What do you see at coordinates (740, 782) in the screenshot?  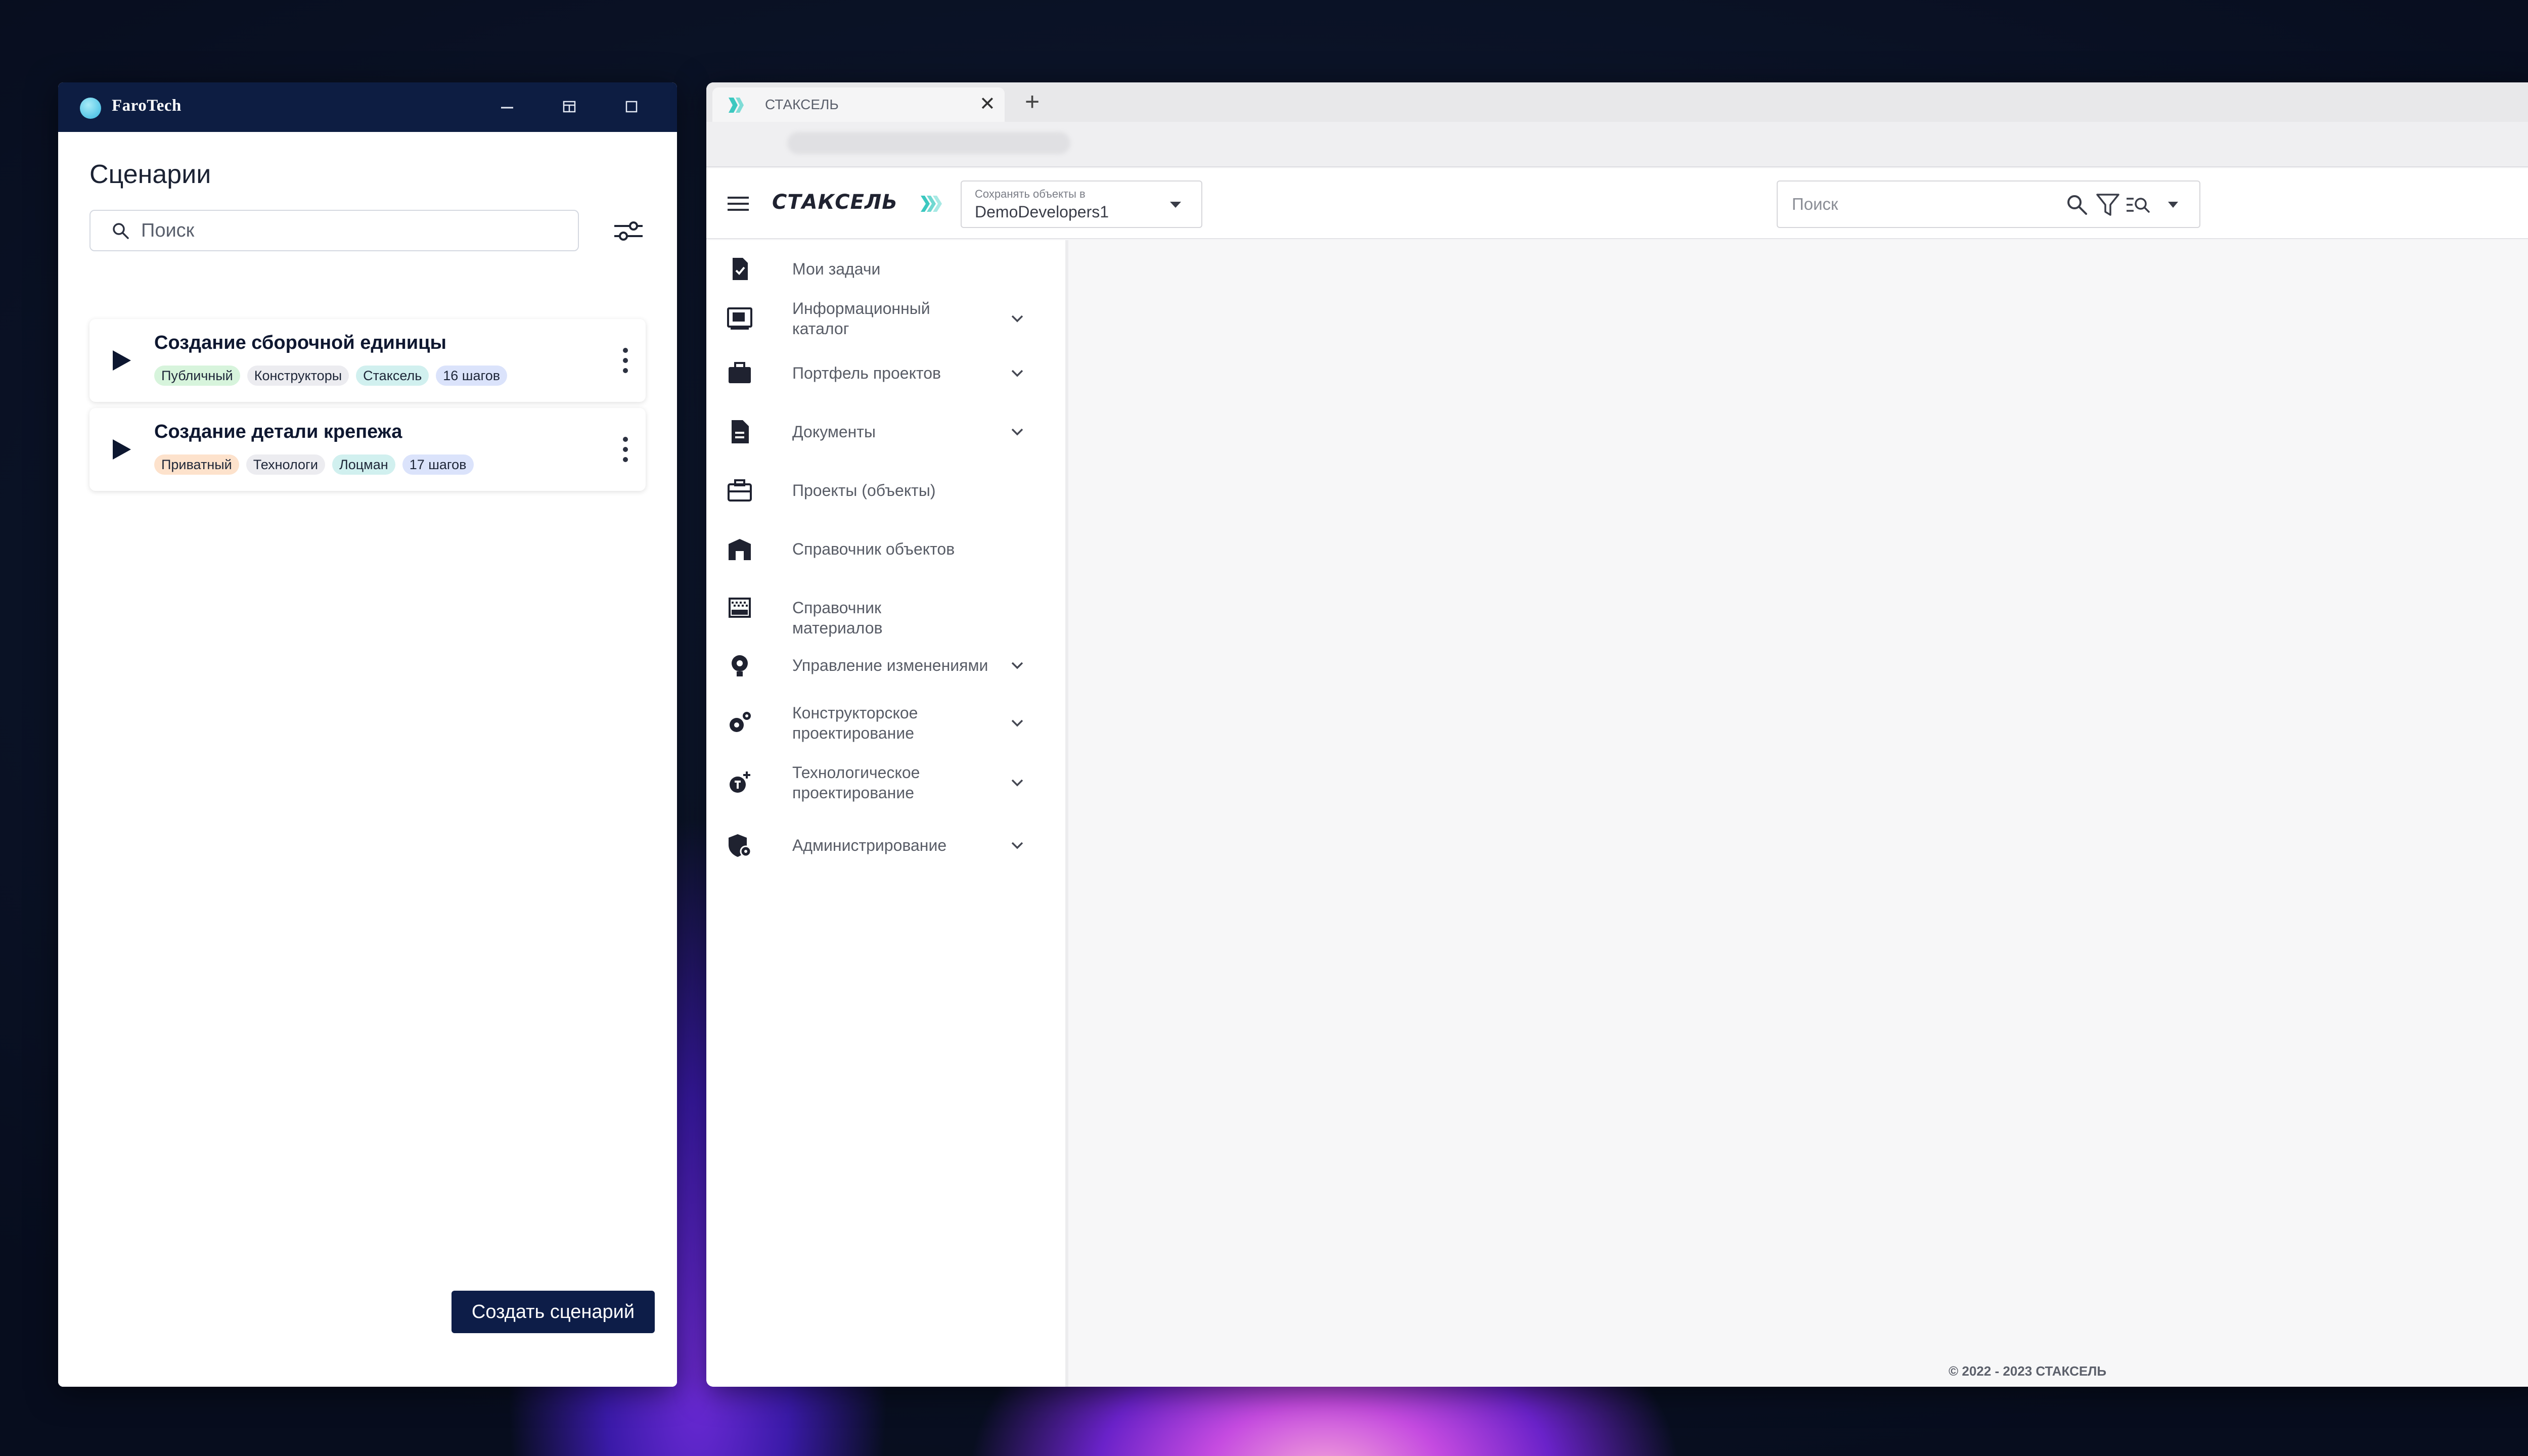 I see `tech-icon` at bounding box center [740, 782].